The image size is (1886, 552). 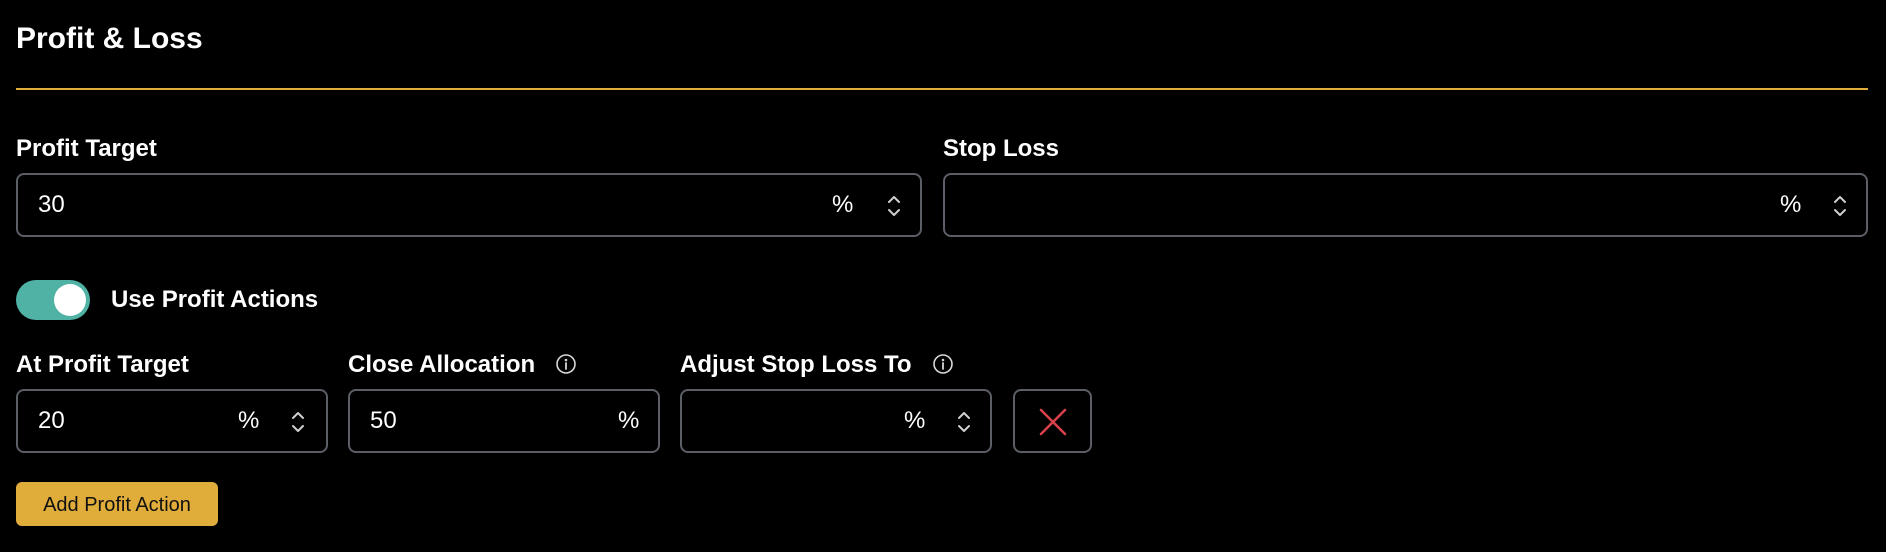 What do you see at coordinates (915, 420) in the screenshot?
I see `adjust-stop-loss-unit: %` at bounding box center [915, 420].